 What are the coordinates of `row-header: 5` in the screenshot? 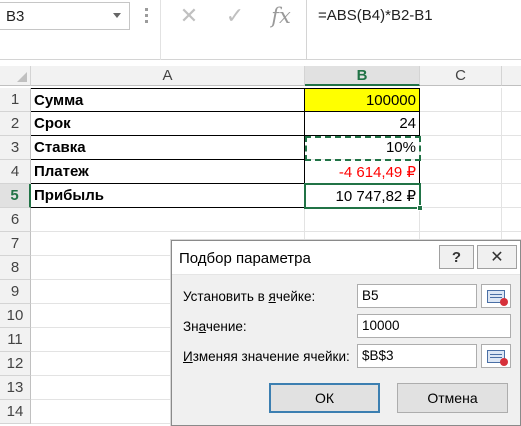 It's located at (15, 196).